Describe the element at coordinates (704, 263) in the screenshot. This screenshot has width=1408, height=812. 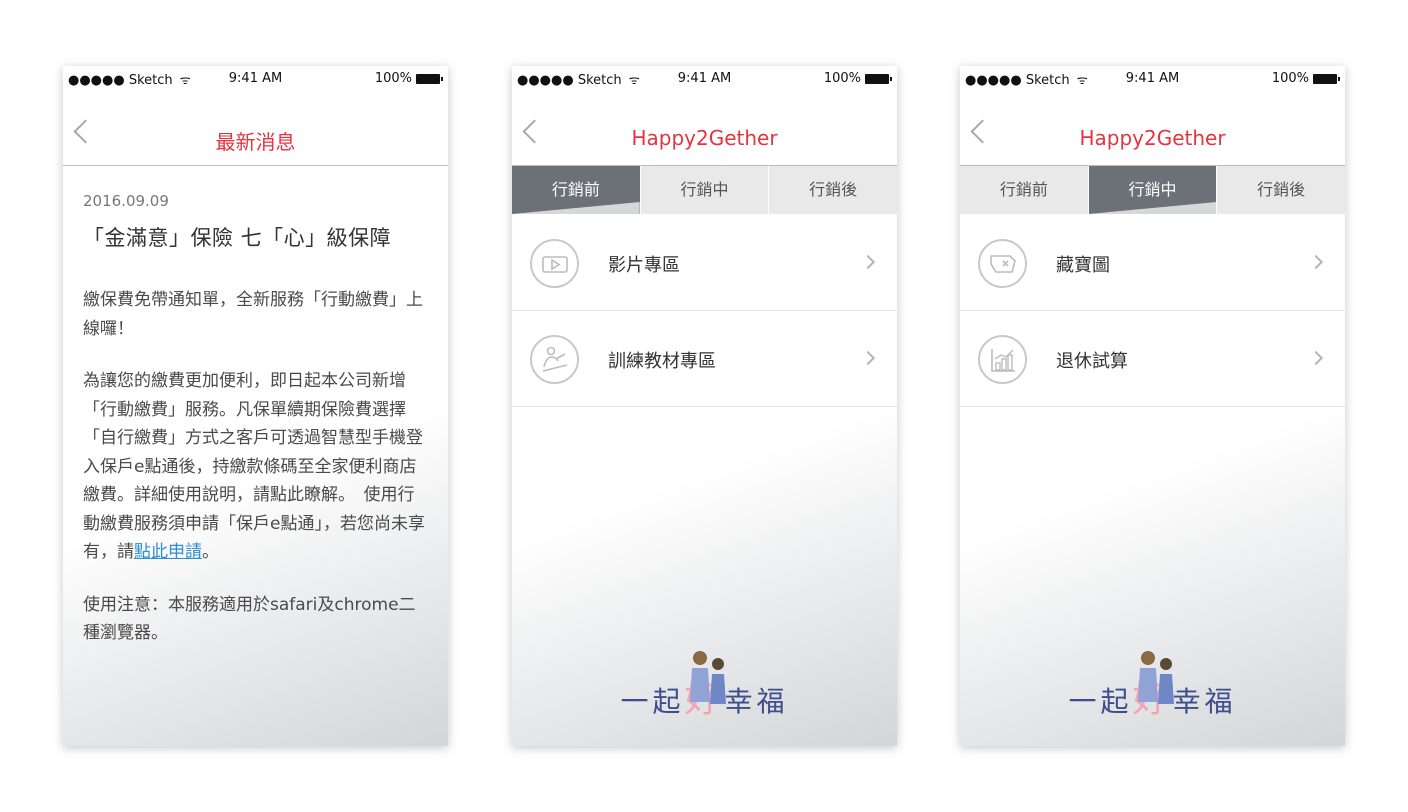
I see `list-item-video: 影片專區` at that location.